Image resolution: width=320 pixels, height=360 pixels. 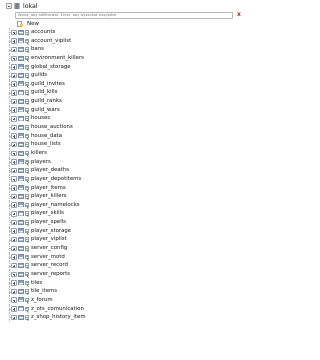 What do you see at coordinates (125, 222) in the screenshot?
I see `table-row: player_spells` at bounding box center [125, 222].